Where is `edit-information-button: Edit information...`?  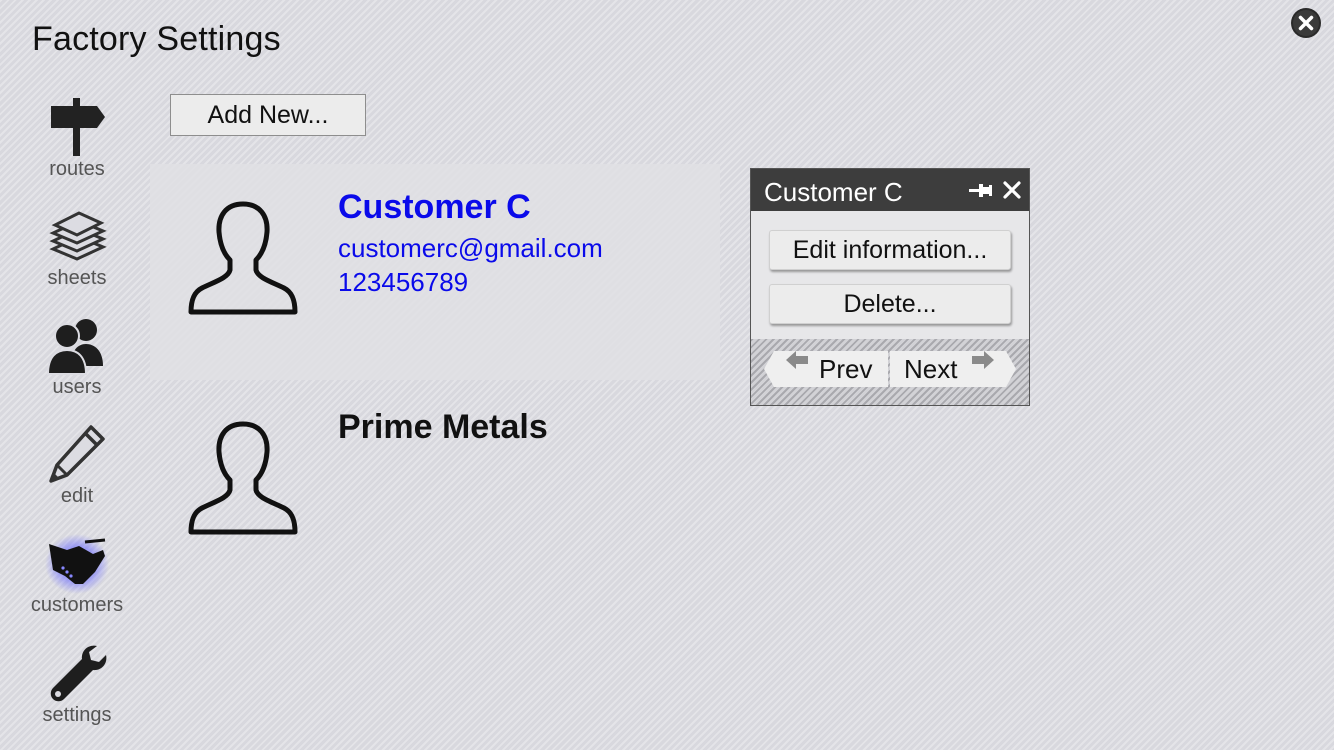 edit-information-button: Edit information... is located at coordinates (890, 250).